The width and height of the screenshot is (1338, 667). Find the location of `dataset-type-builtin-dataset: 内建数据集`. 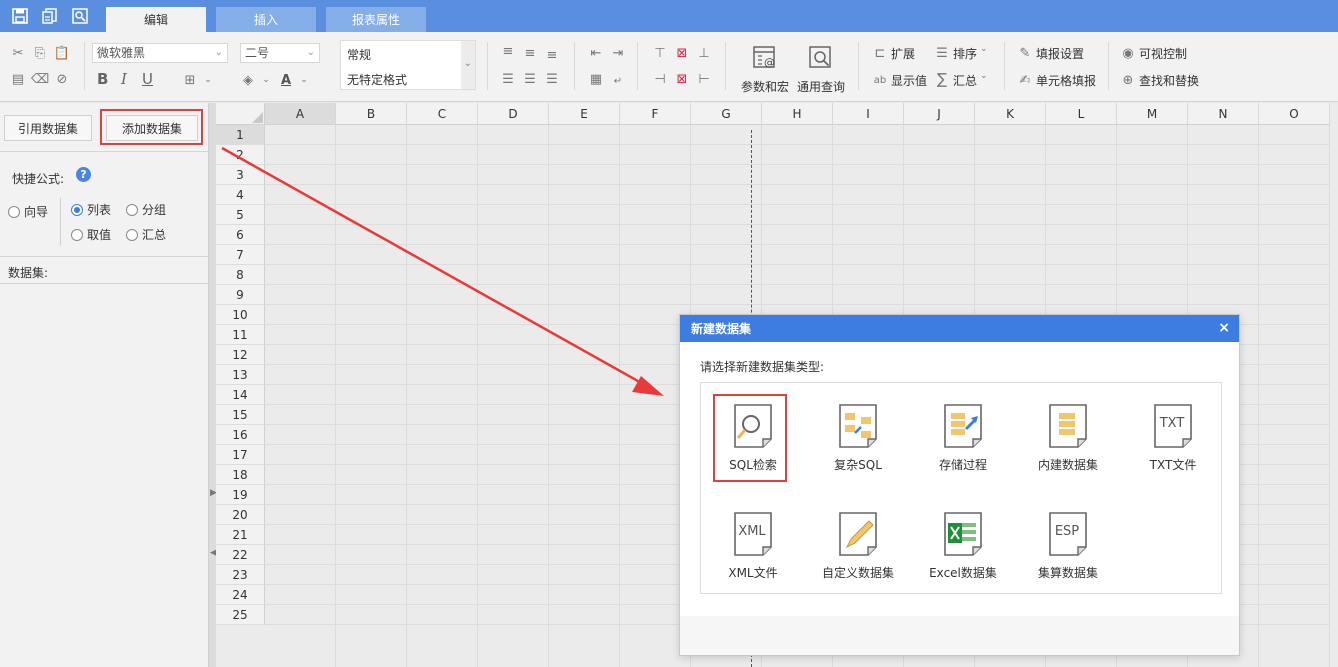

dataset-type-builtin-dataset: 内建数据集 is located at coordinates (1068, 438).